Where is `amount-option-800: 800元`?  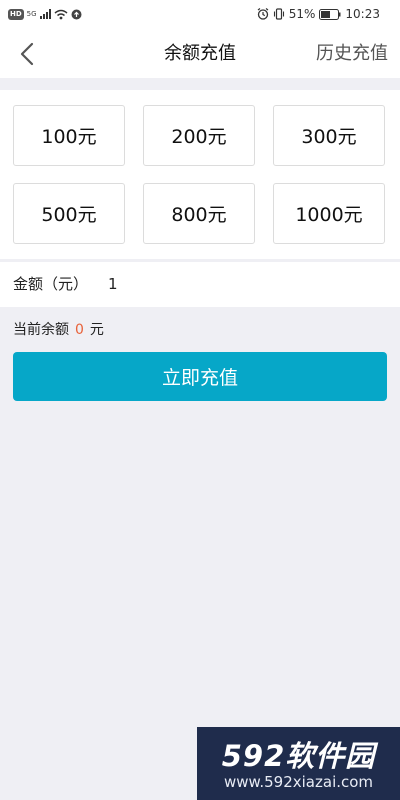
amount-option-800: 800元 is located at coordinates (199, 213).